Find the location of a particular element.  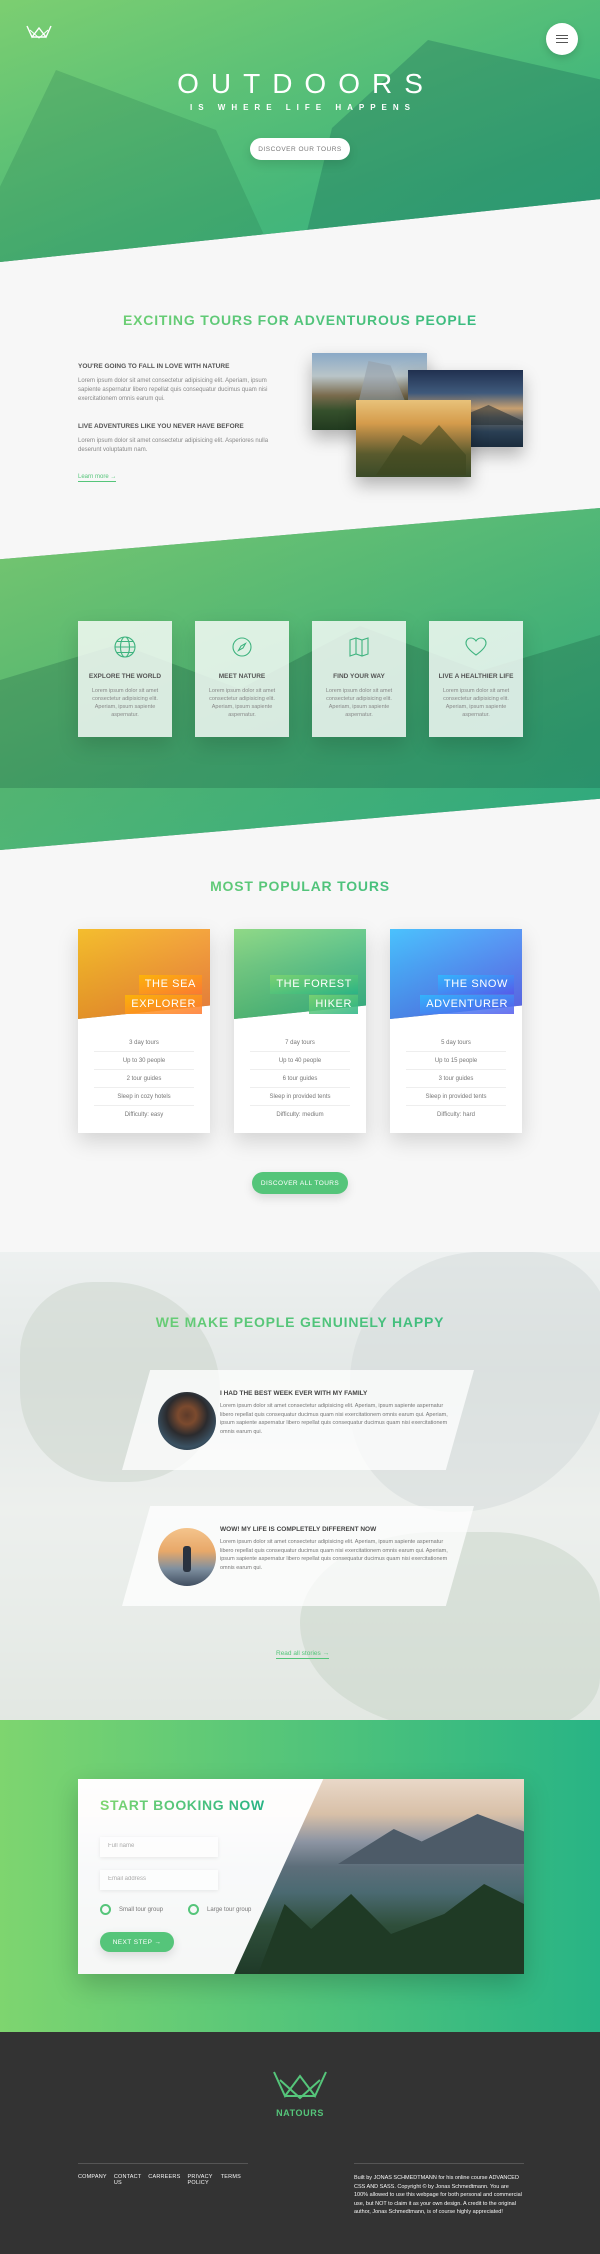

next-step-button: NEXT STEP → is located at coordinates (137, 1942).